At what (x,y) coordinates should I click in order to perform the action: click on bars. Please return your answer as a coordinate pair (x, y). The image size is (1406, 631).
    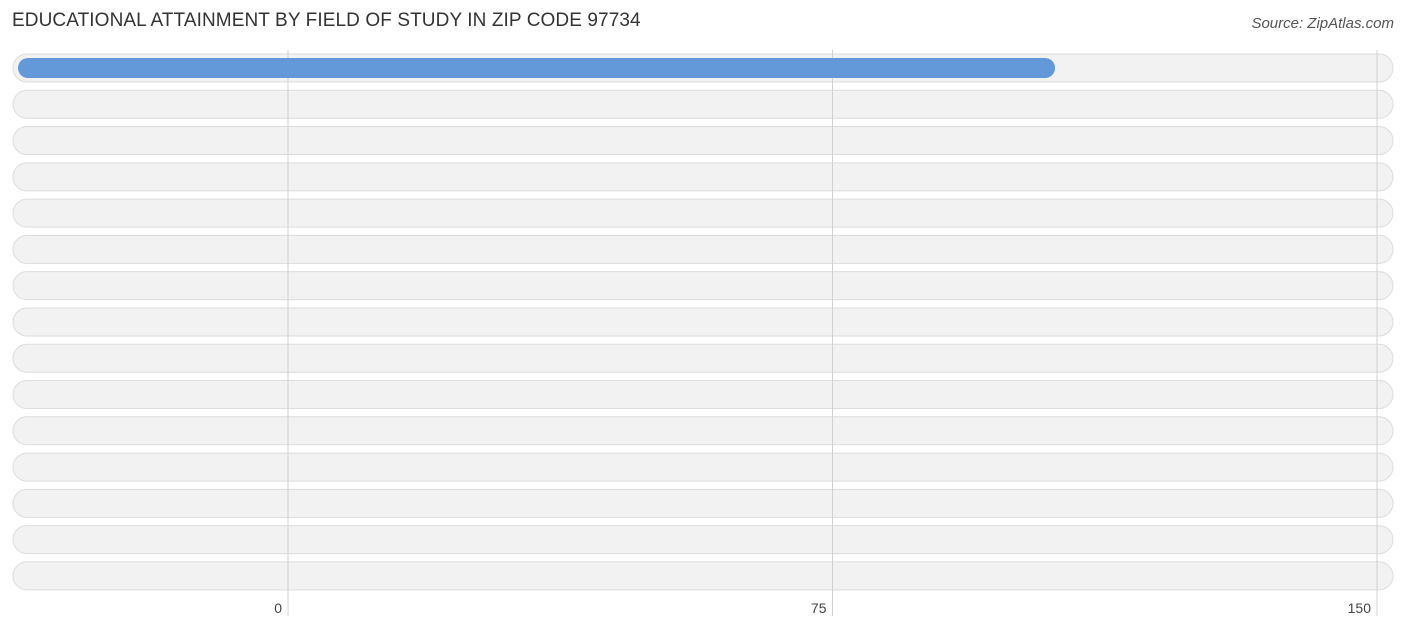
    Looking at the image, I should click on (537, 68).